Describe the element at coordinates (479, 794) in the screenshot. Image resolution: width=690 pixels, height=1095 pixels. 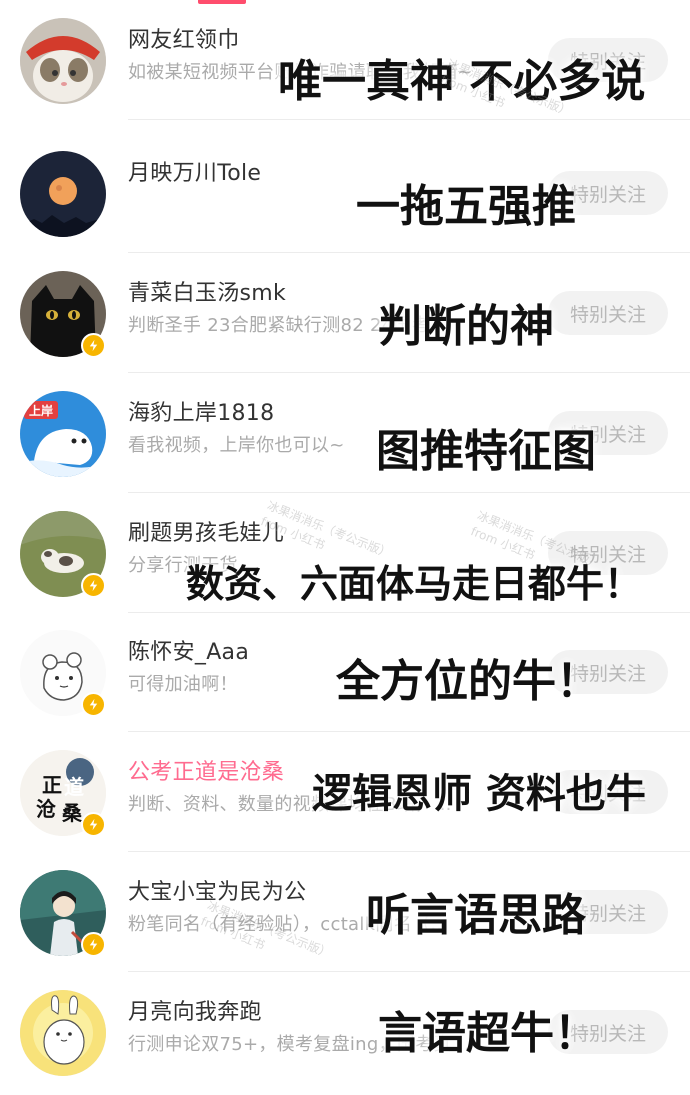
I see `overlay-caption: 逻辑恩师 资料也牛` at that location.